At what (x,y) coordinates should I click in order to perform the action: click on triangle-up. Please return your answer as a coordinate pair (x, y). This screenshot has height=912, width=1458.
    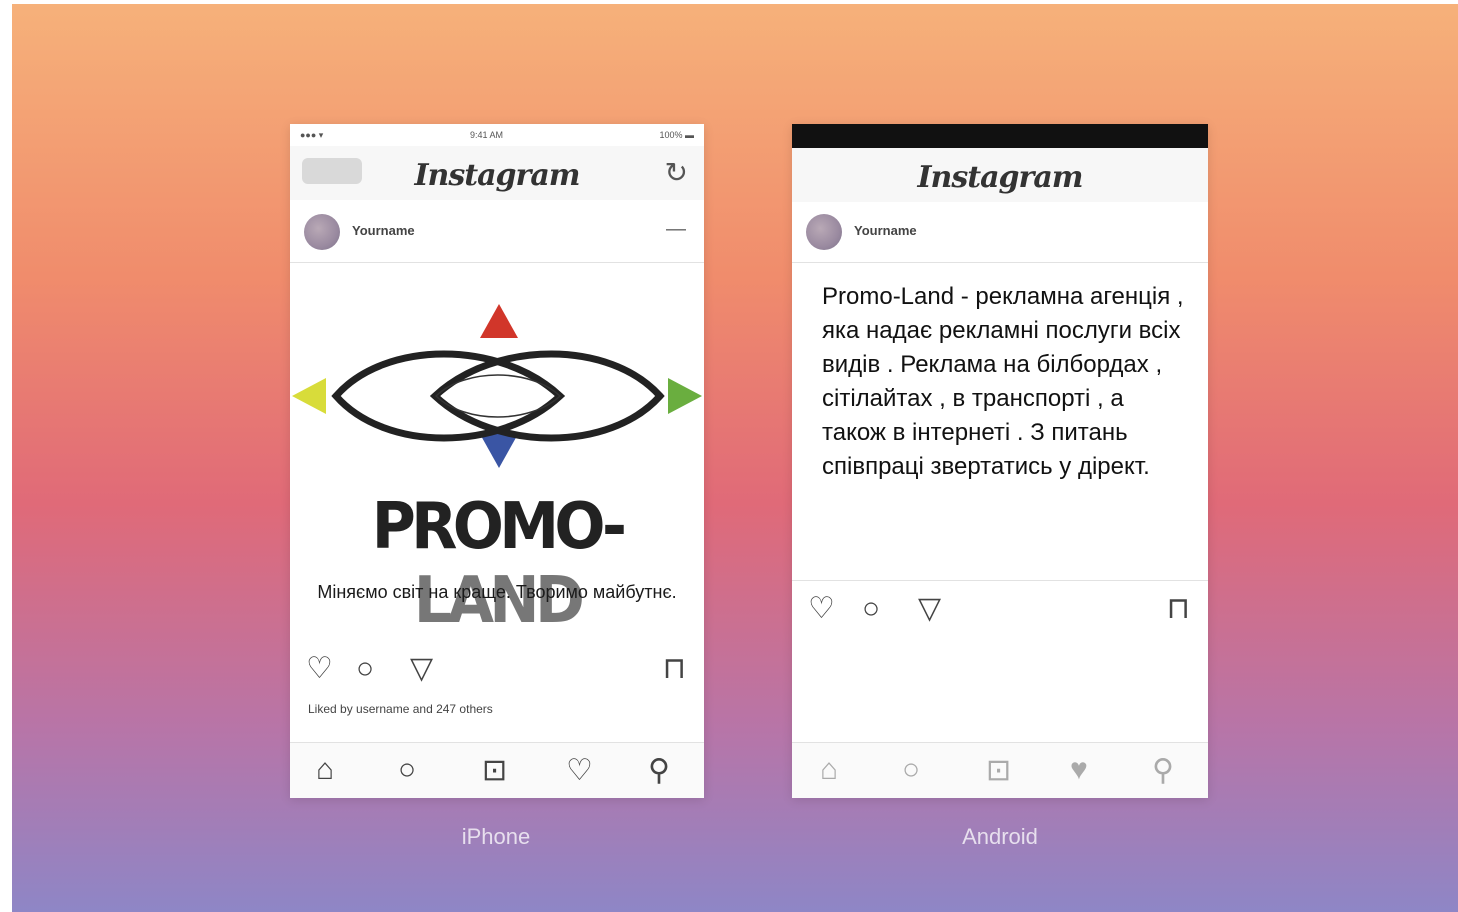
    Looking at the image, I should click on (499, 321).